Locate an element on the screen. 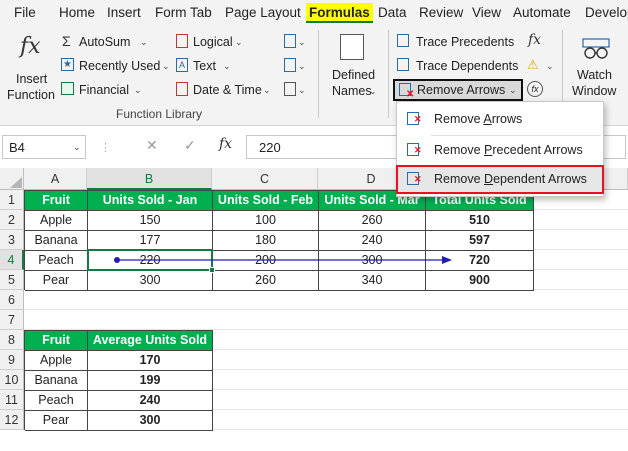  watch-window-button: Watch Window is located at coordinates (596, 66).